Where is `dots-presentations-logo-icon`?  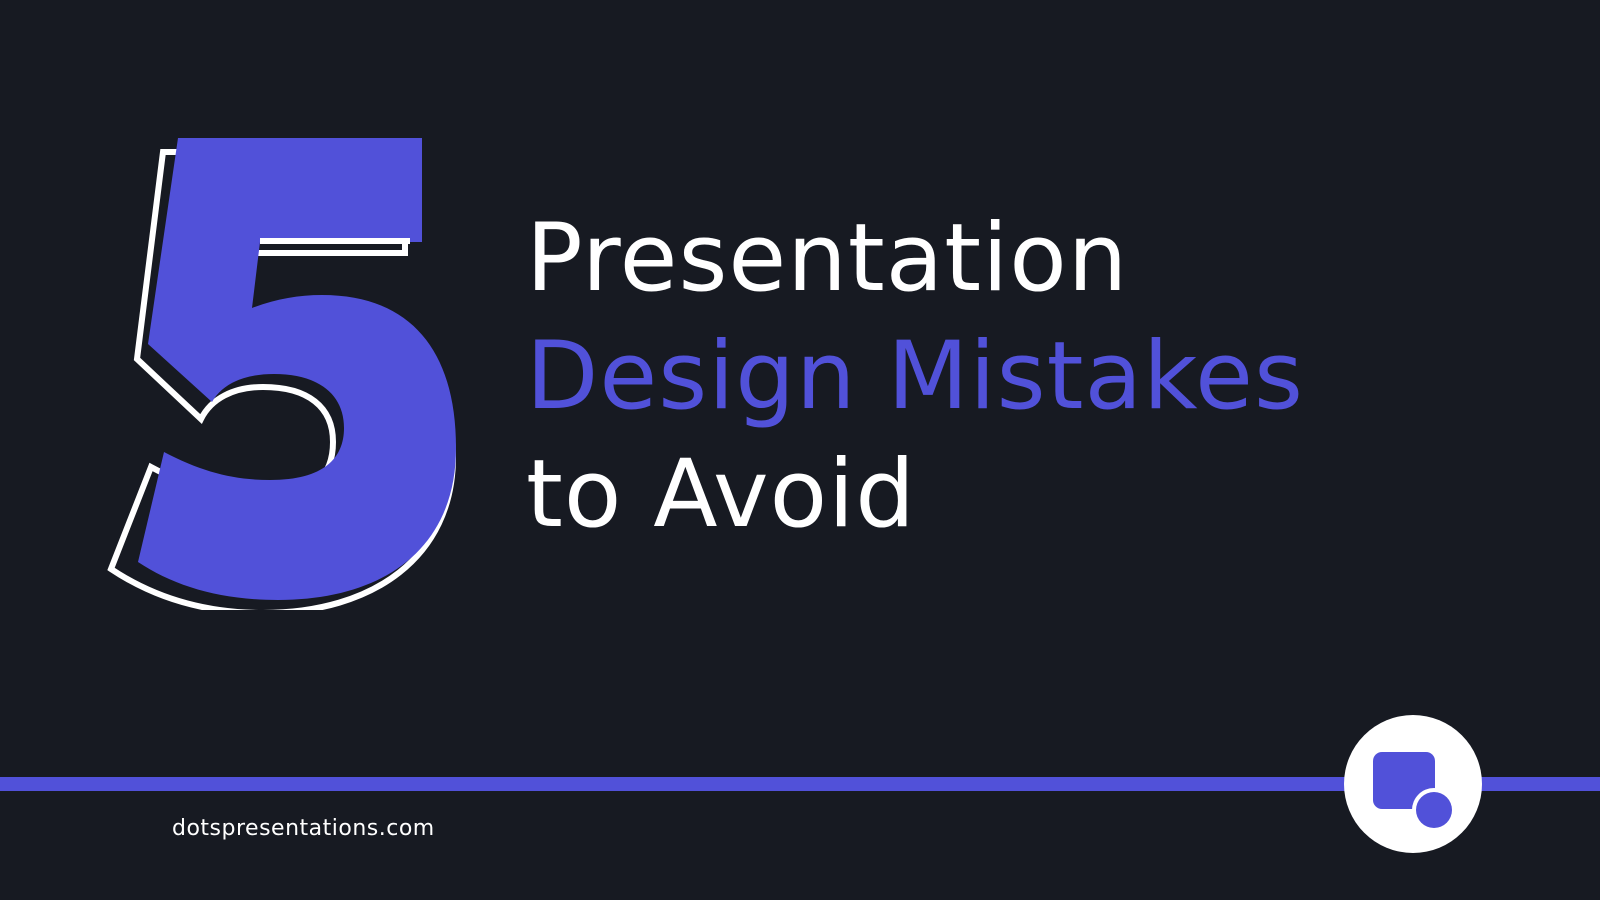
dots-presentations-logo-icon is located at coordinates (1414, 792).